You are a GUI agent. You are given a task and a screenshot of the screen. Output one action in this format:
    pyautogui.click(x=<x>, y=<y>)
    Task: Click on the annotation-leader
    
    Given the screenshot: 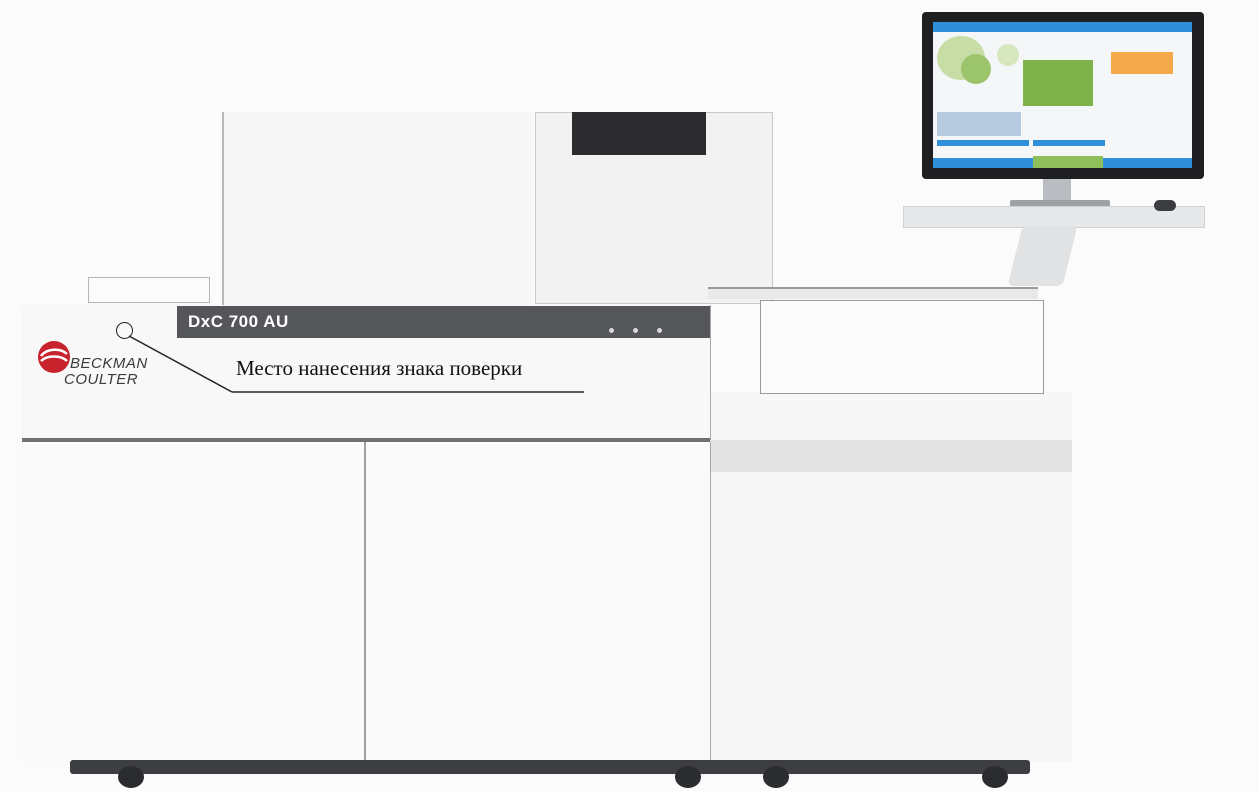 What is the action you would take?
    pyautogui.click(x=356, y=364)
    